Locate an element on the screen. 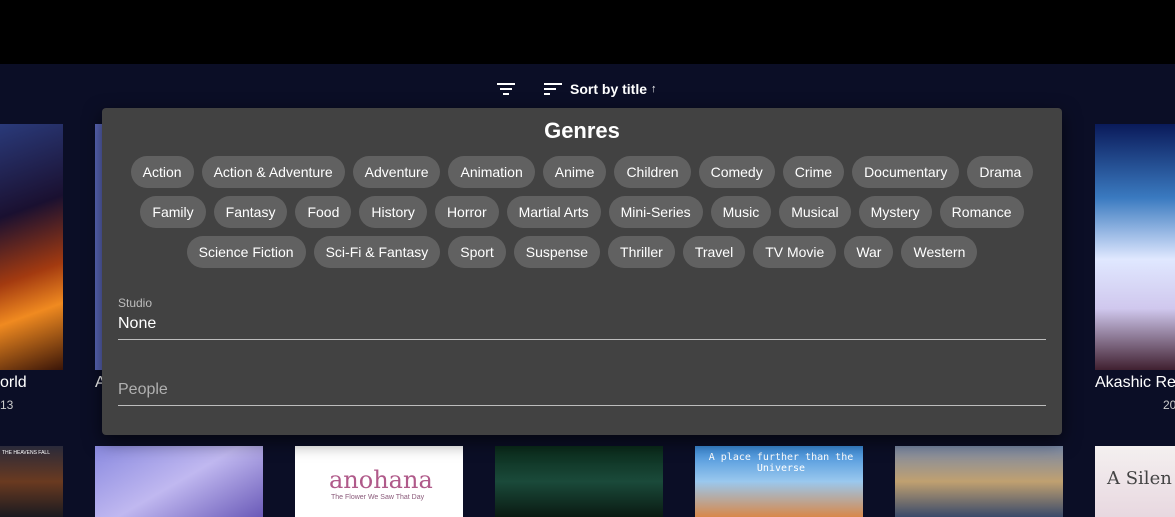 The width and height of the screenshot is (1175, 517). genre-chip-mini-series: Mini-Series is located at coordinates (655, 212).